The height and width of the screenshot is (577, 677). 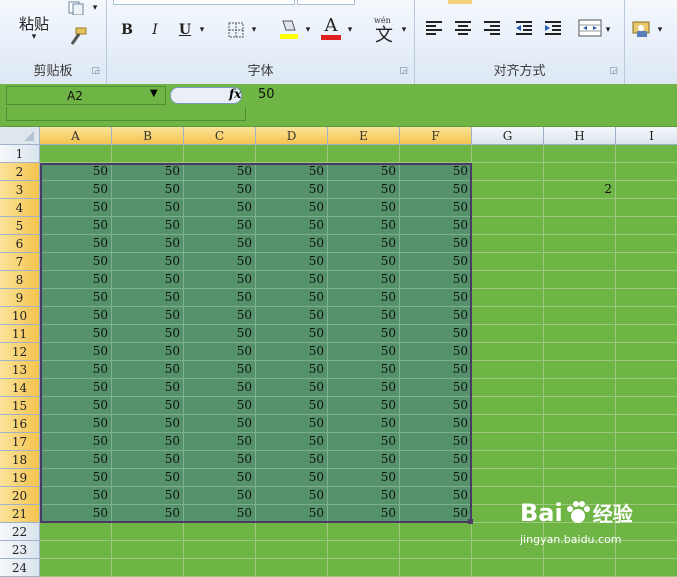 I want to click on cell-h6, so click(x=580, y=244).